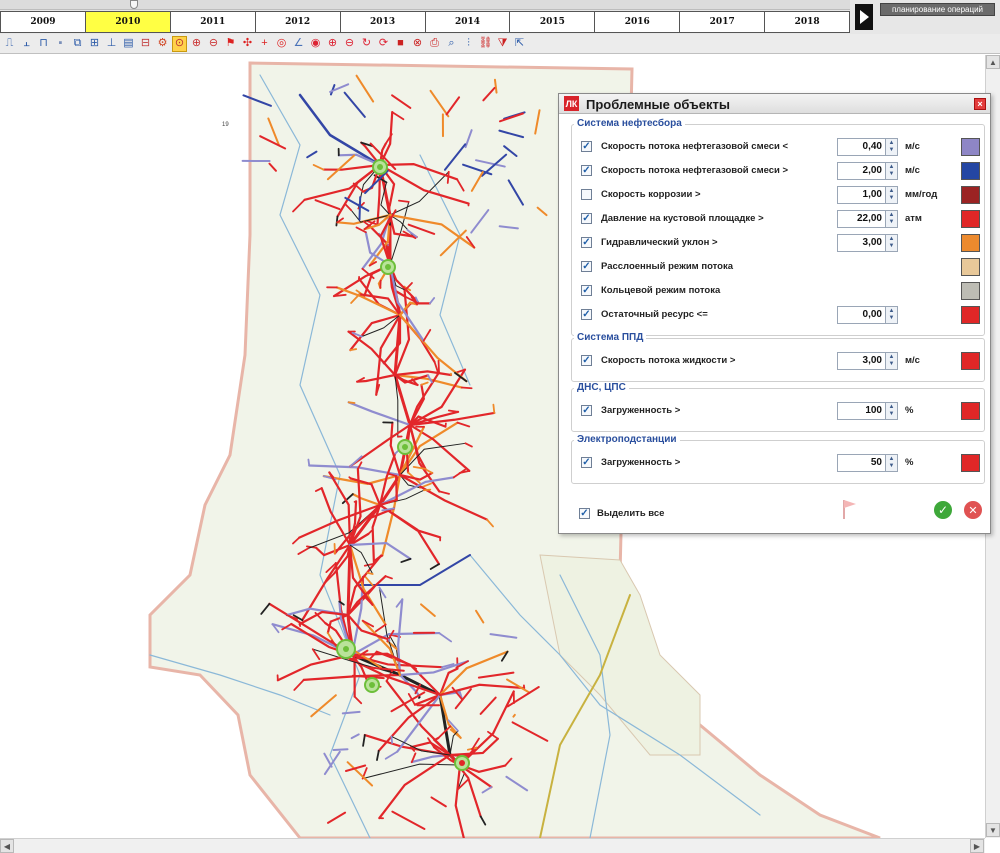 The image size is (1000, 853). What do you see at coordinates (94, 44) in the screenshot?
I see `tree-icon: ⊞` at bounding box center [94, 44].